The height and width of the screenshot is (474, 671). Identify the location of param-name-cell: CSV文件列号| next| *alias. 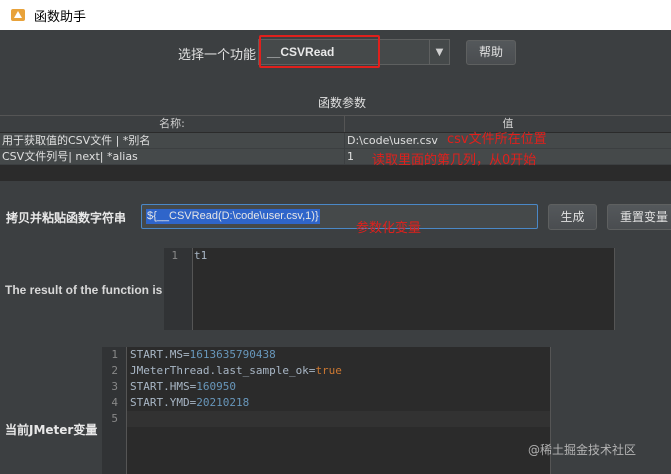
(172, 156).